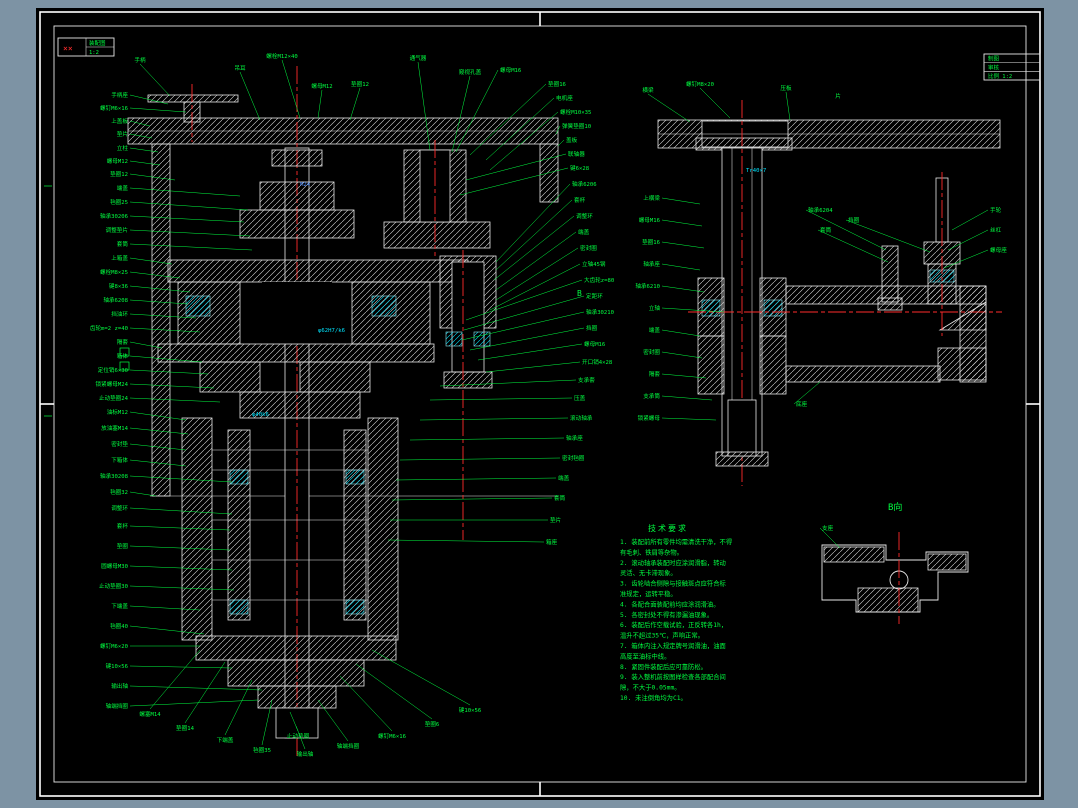 This screenshot has width=1078, height=808. I want to click on part-label: 油标M12, so click(117, 412).